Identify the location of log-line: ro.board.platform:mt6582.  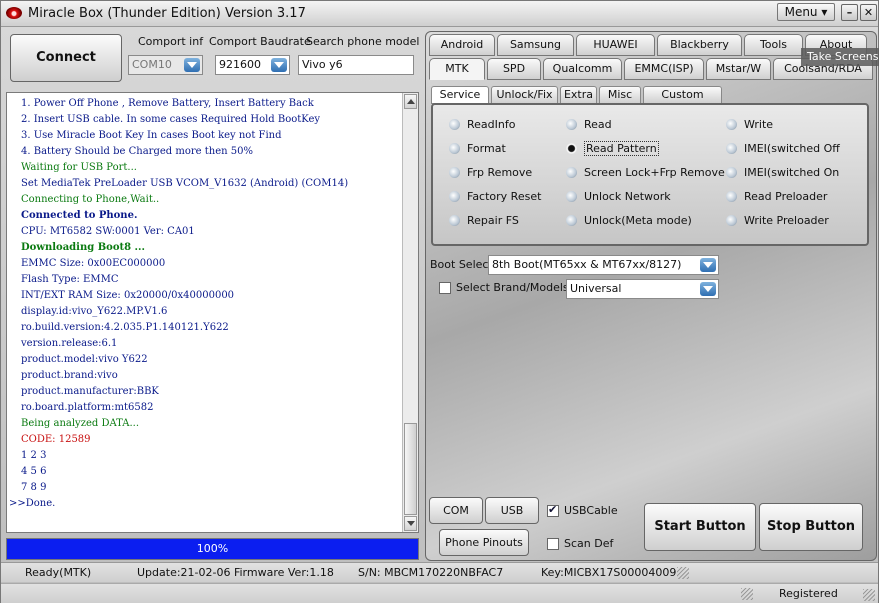
(87, 407).